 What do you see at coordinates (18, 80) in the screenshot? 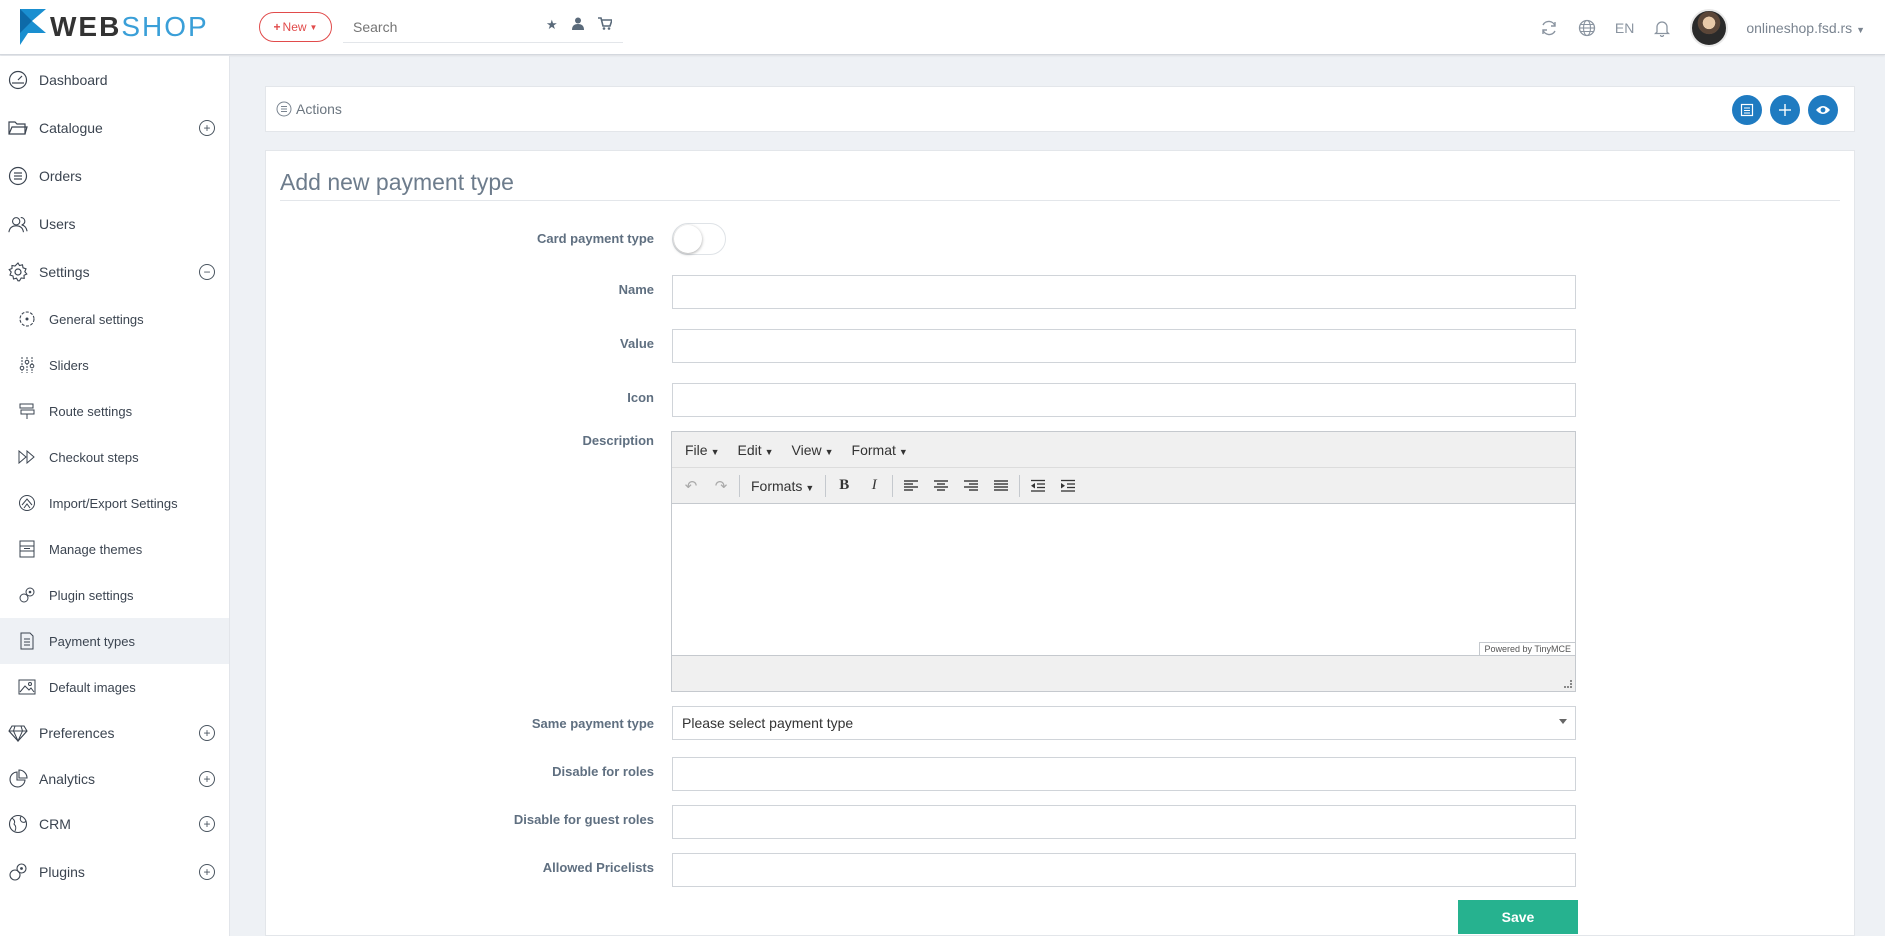
I see `dashboard-icon` at bounding box center [18, 80].